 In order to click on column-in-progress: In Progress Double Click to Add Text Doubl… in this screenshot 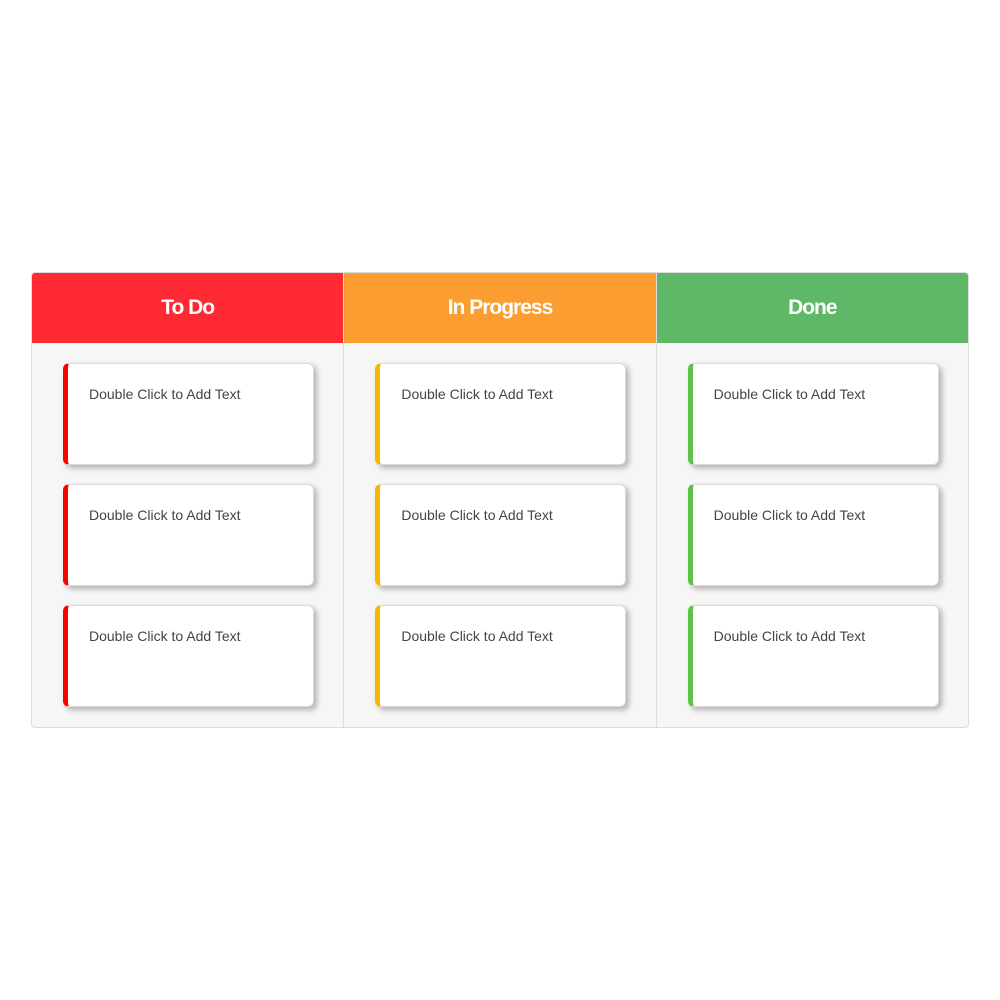, I will do `click(500, 500)`.